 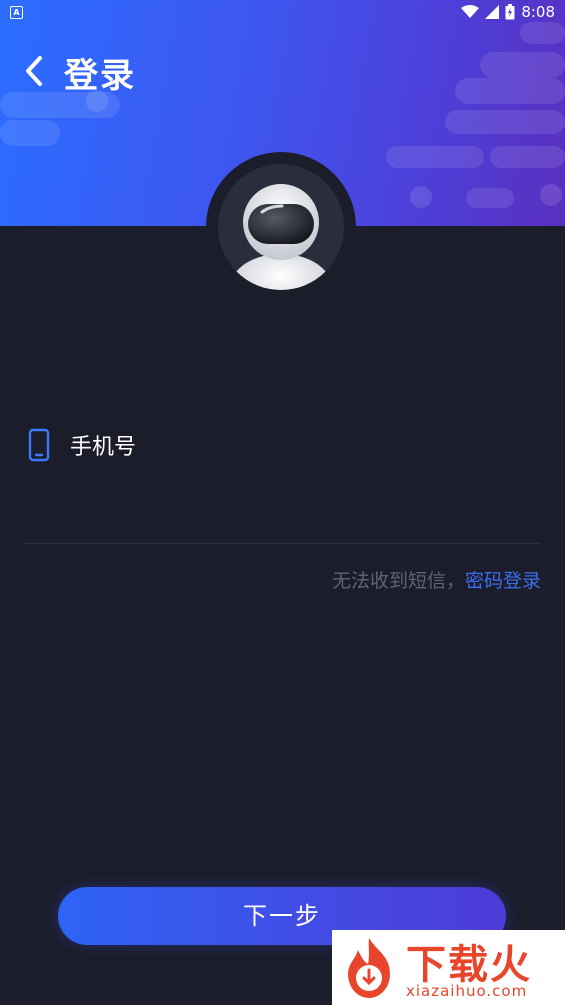 I want to click on watermark: 下载火 xiazaihuo.com, so click(x=448, y=967).